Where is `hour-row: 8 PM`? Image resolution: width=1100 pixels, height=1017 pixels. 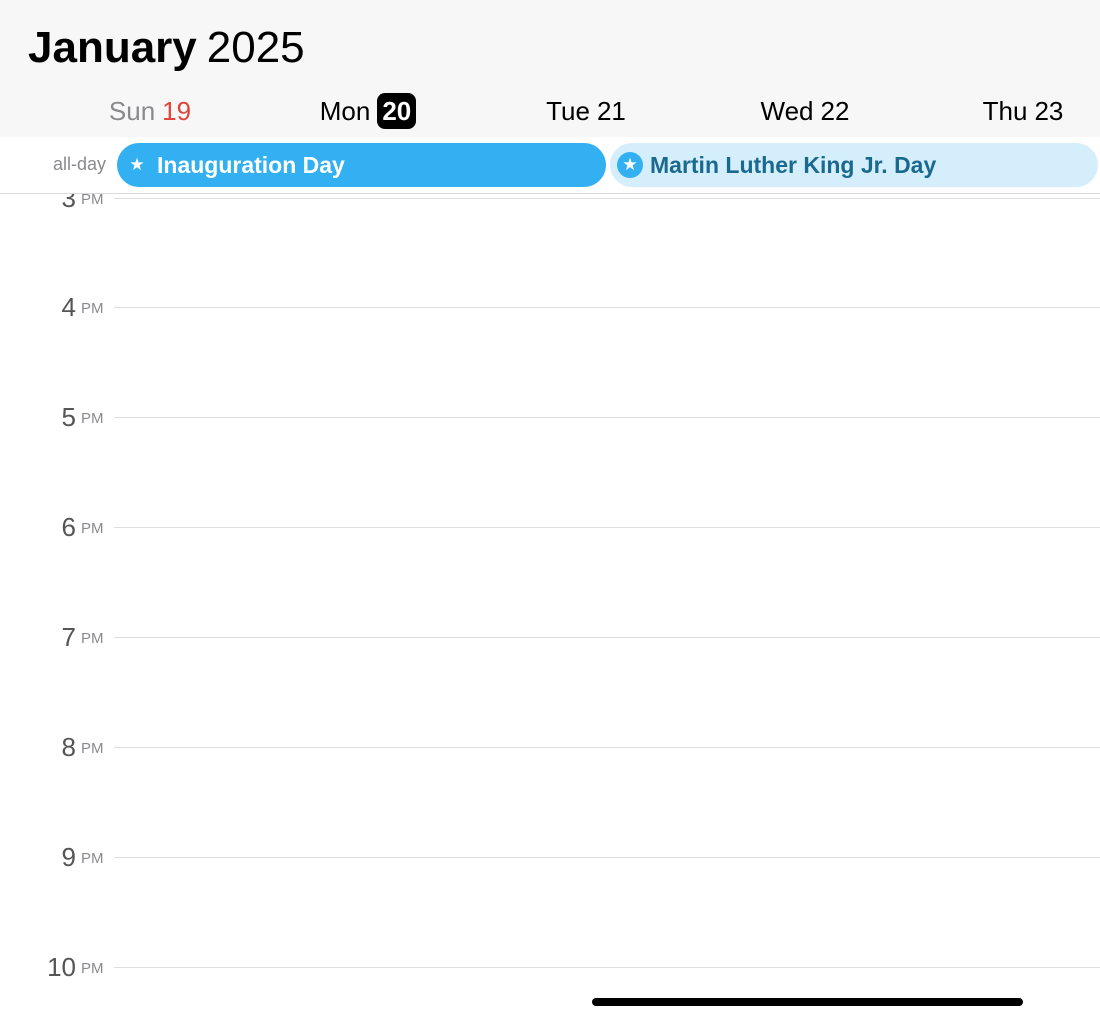
hour-row: 8 PM is located at coordinates (550, 754).